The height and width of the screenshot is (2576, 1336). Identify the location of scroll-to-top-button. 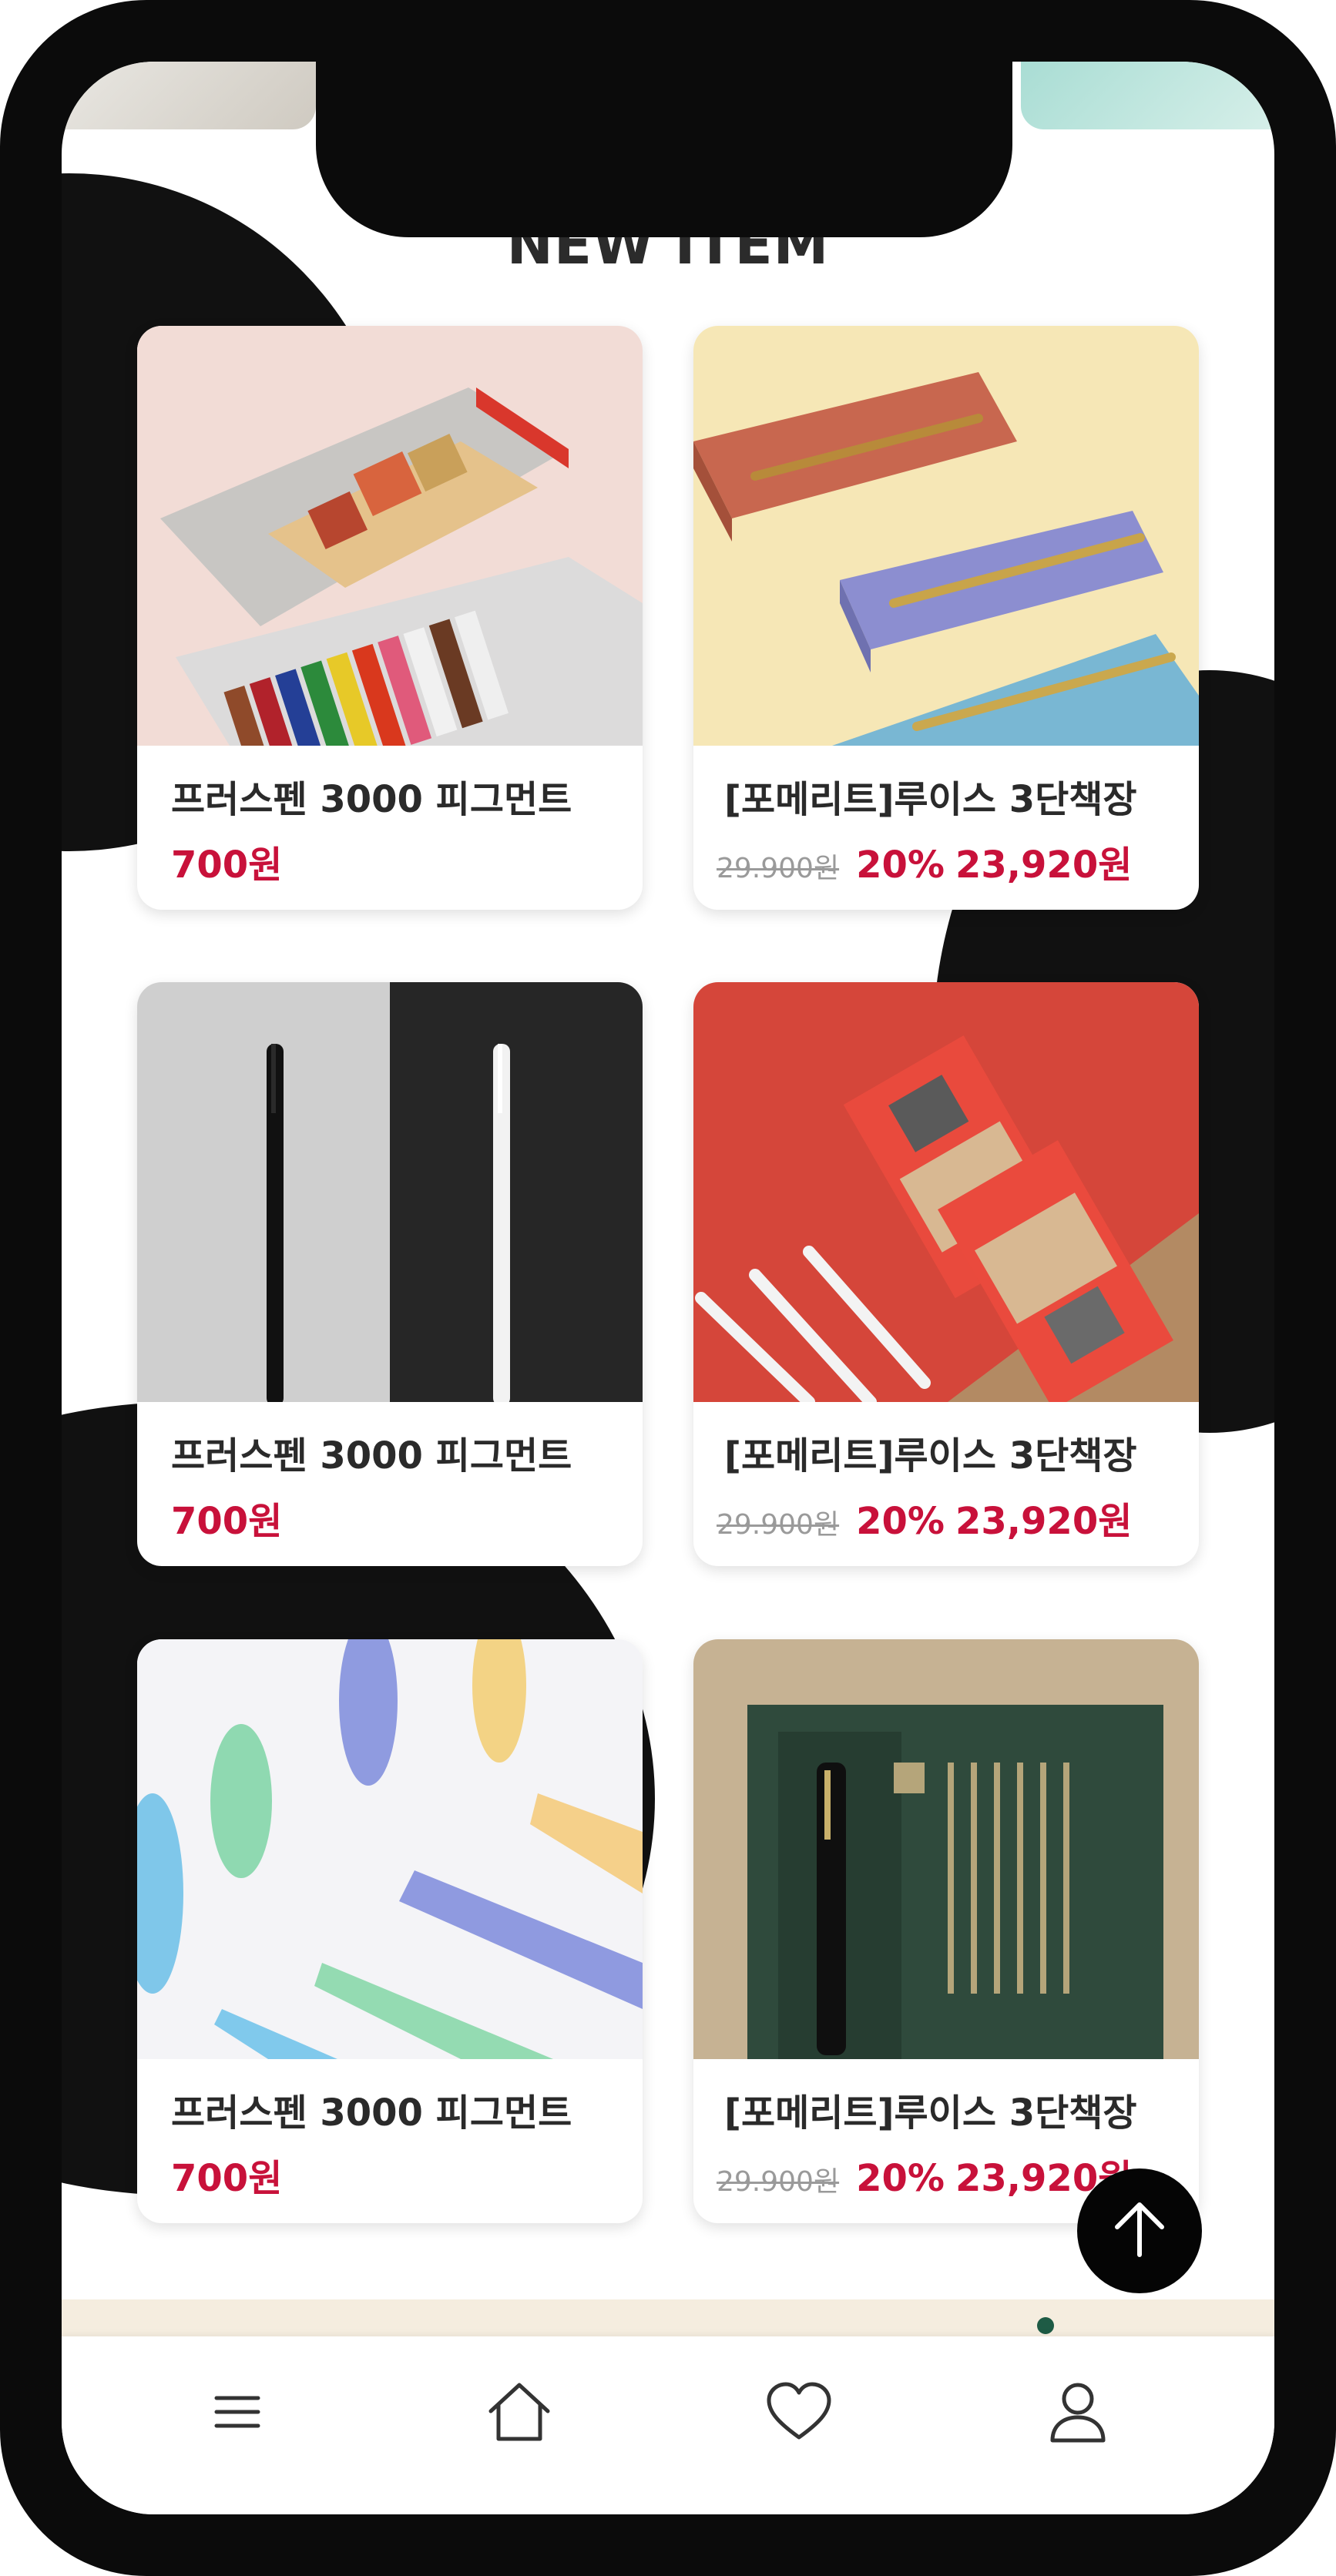
(1139, 2230).